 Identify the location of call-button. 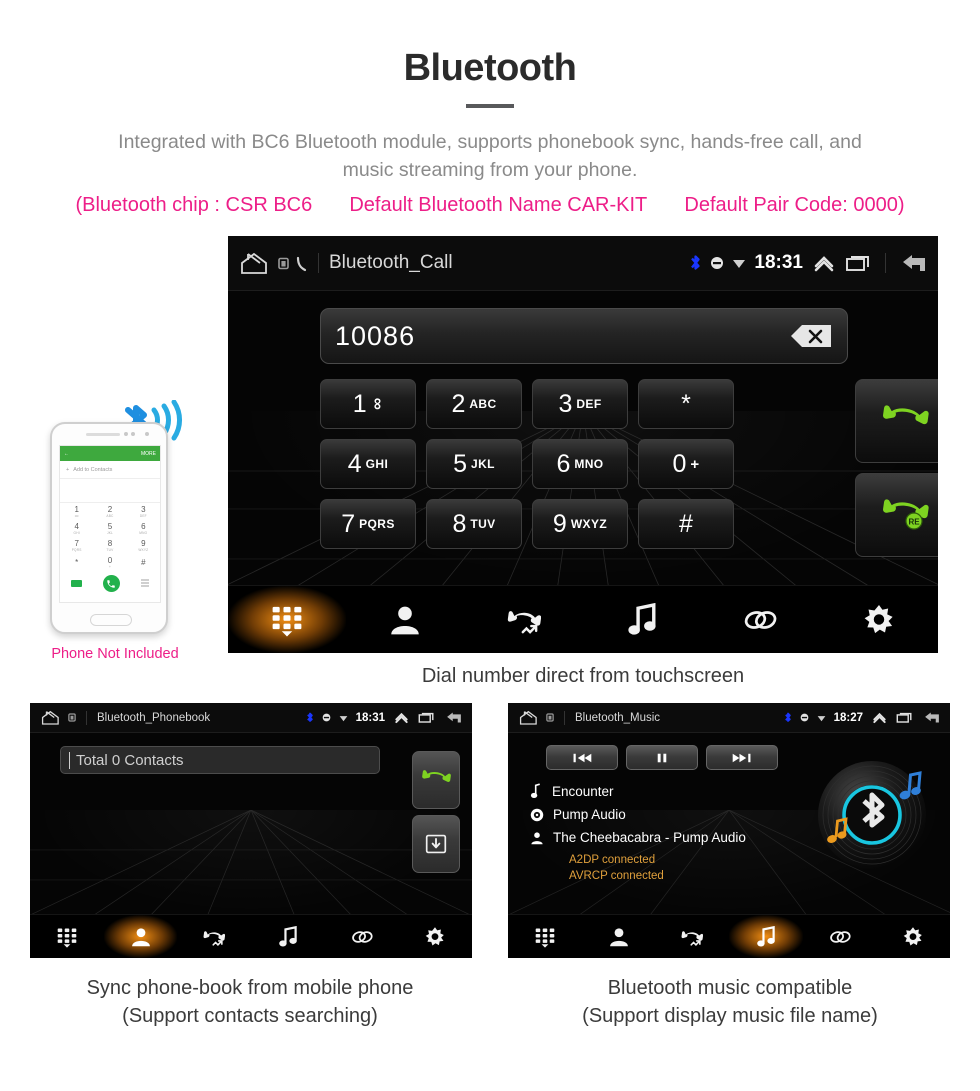
(896, 421).